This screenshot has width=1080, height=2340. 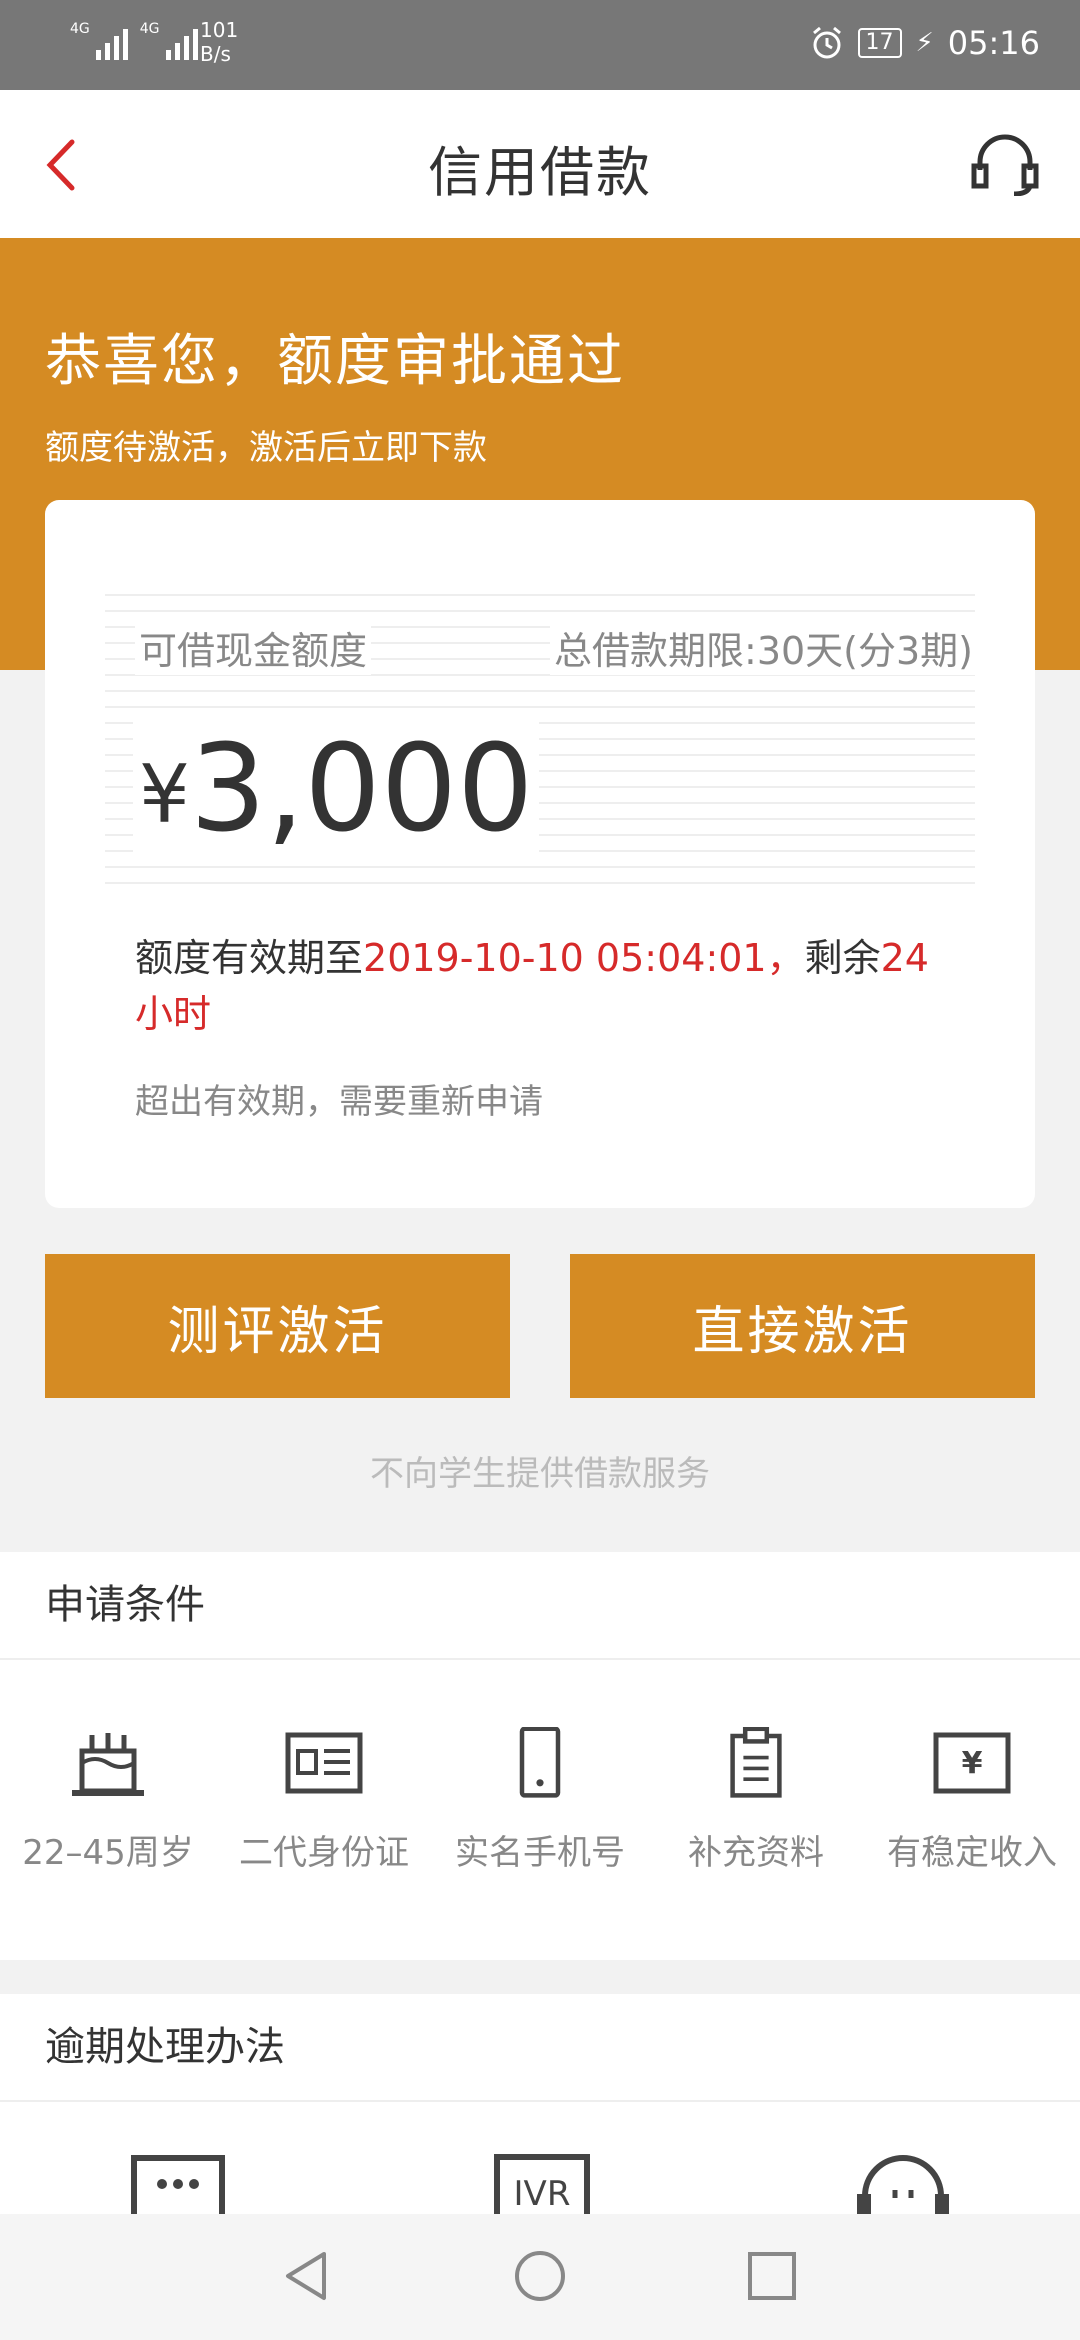 I want to click on evaluate-activate-button: 测评激活, so click(x=277, y=1326).